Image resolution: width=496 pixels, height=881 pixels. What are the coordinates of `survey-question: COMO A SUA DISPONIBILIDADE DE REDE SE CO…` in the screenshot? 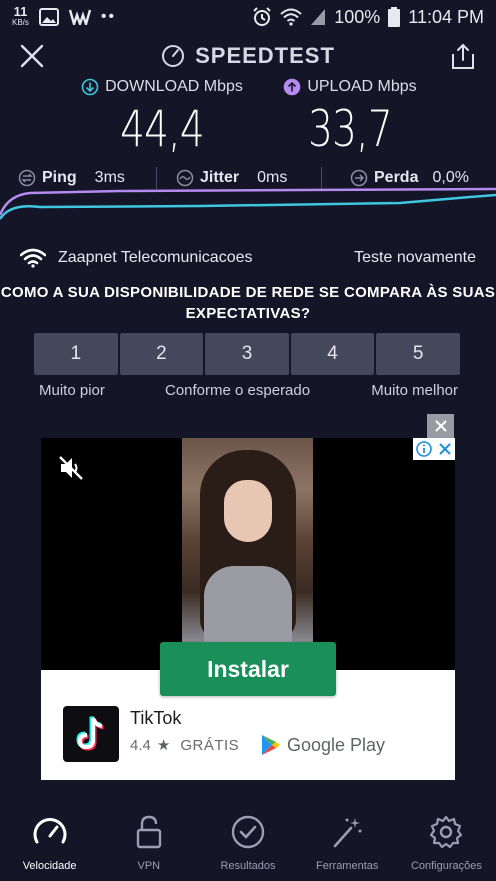 It's located at (248, 303).